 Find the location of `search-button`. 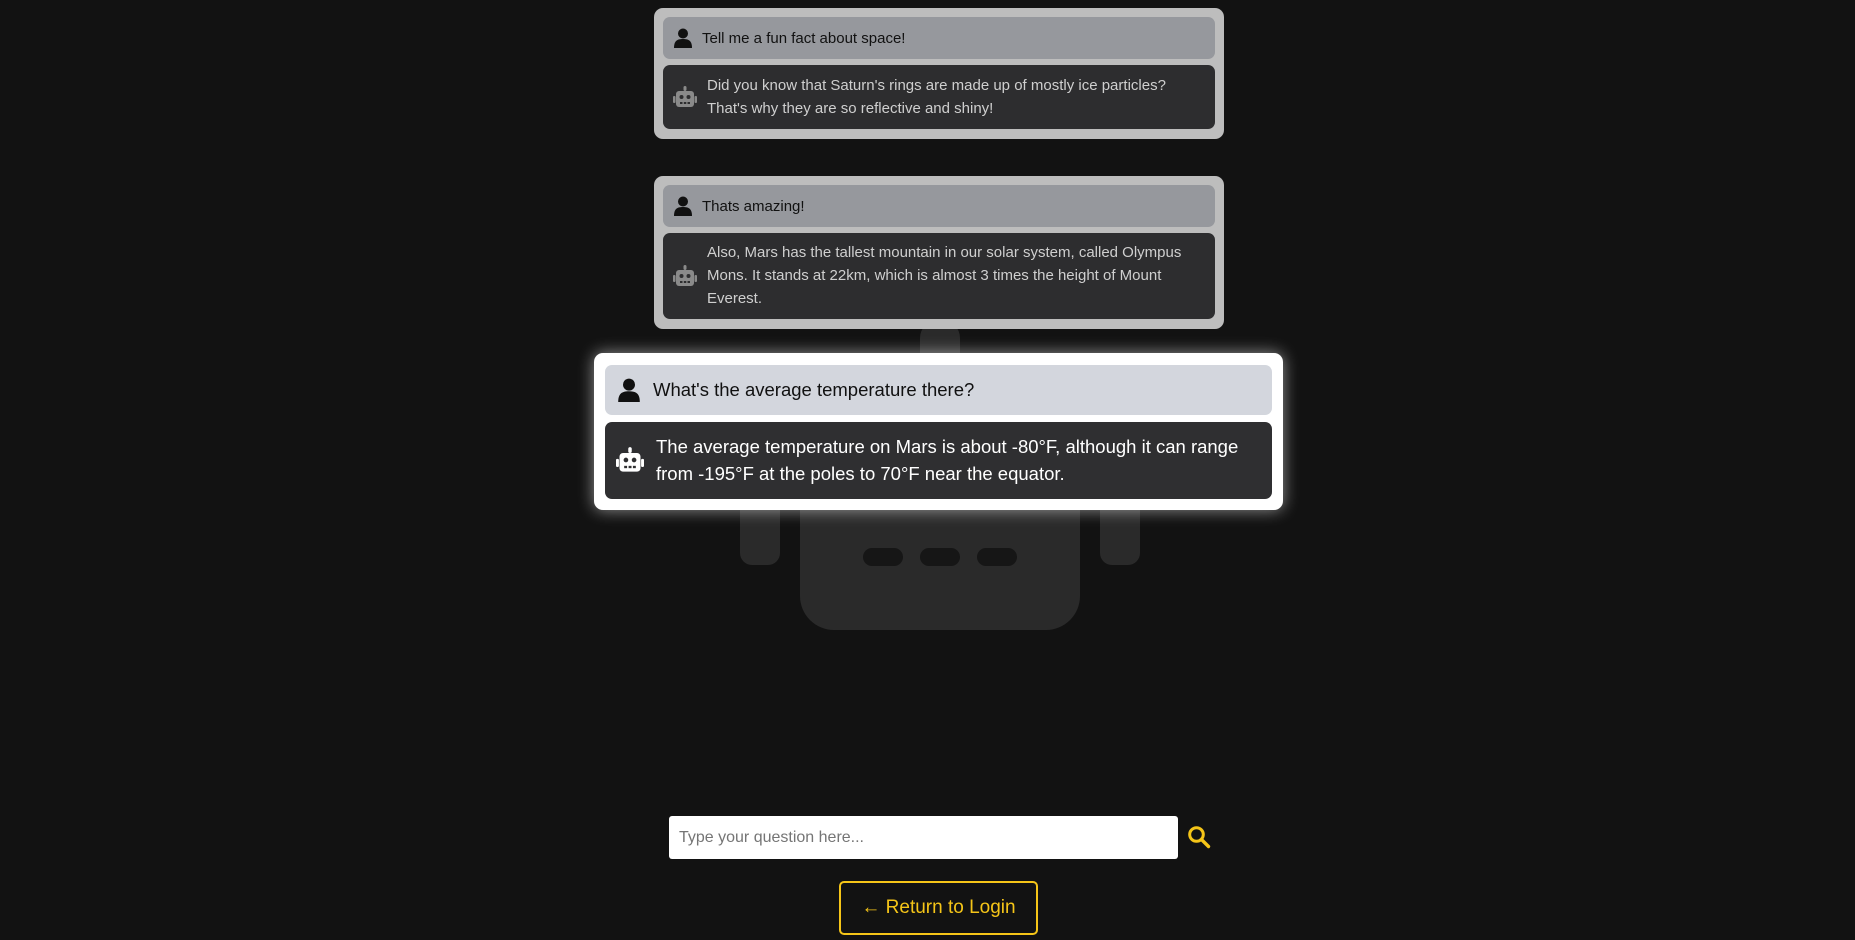

search-button is located at coordinates (1199, 838).